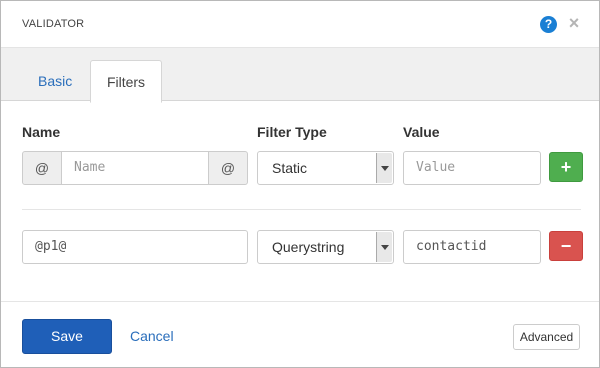 Image resolution: width=600 pixels, height=368 pixels. What do you see at coordinates (546, 337) in the screenshot?
I see `advanced-button: Advanced` at bounding box center [546, 337].